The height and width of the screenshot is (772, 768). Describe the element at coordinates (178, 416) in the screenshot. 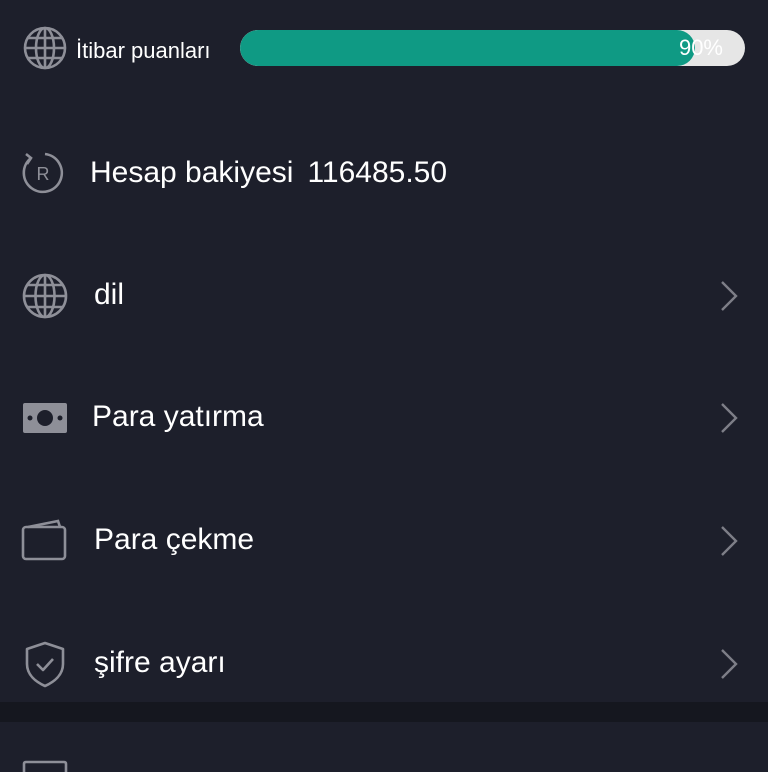

I see `menu-item-label: Para yatırma` at that location.